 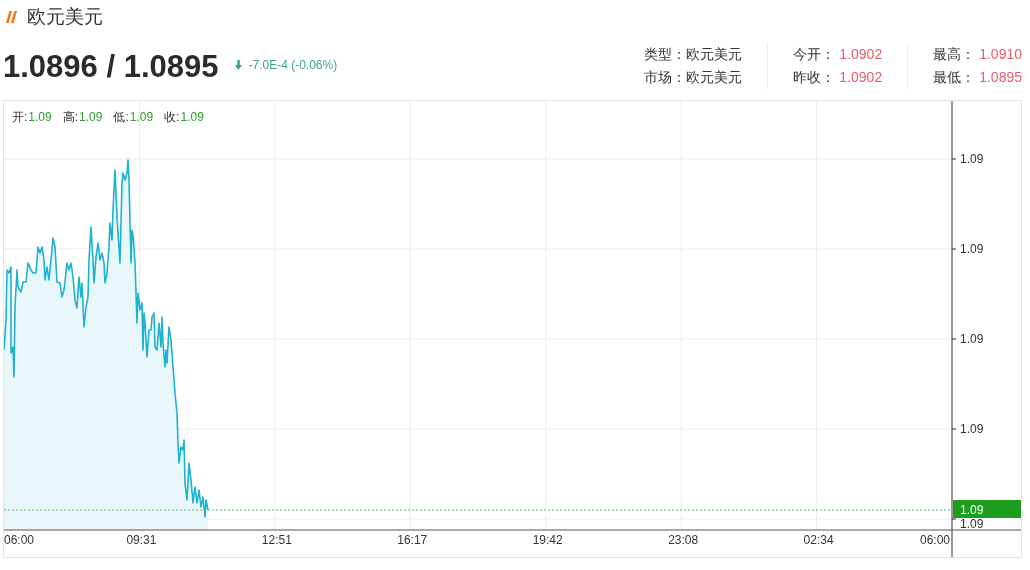 What do you see at coordinates (954, 77) in the screenshot?
I see `detail-label: 最低：` at bounding box center [954, 77].